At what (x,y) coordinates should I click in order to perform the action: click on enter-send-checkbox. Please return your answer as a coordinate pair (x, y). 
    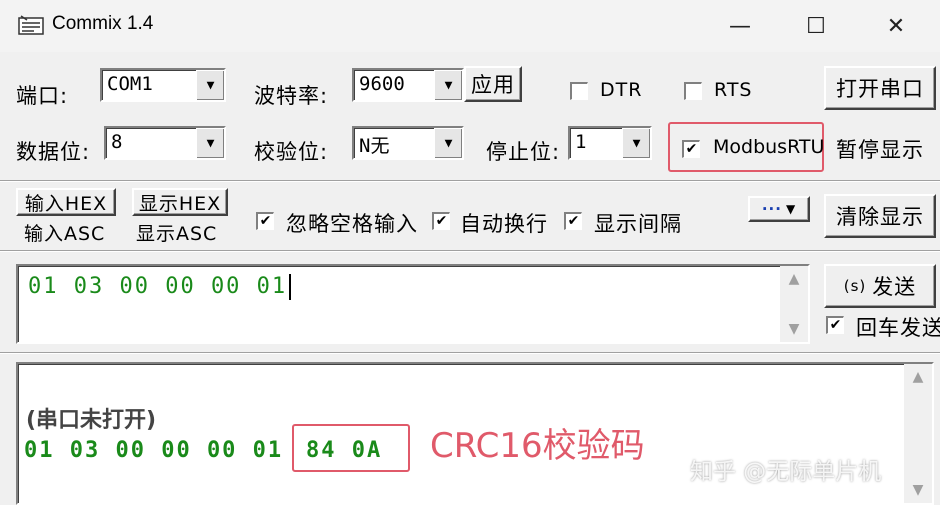
    Looking at the image, I should click on (835, 325).